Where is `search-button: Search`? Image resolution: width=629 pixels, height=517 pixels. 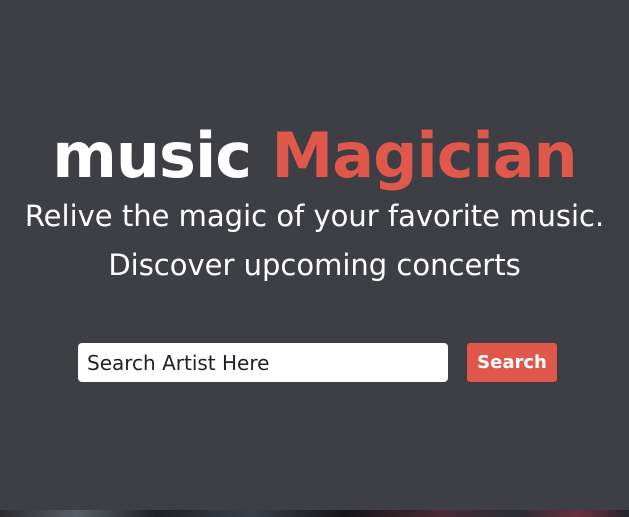
search-button: Search is located at coordinates (512, 362).